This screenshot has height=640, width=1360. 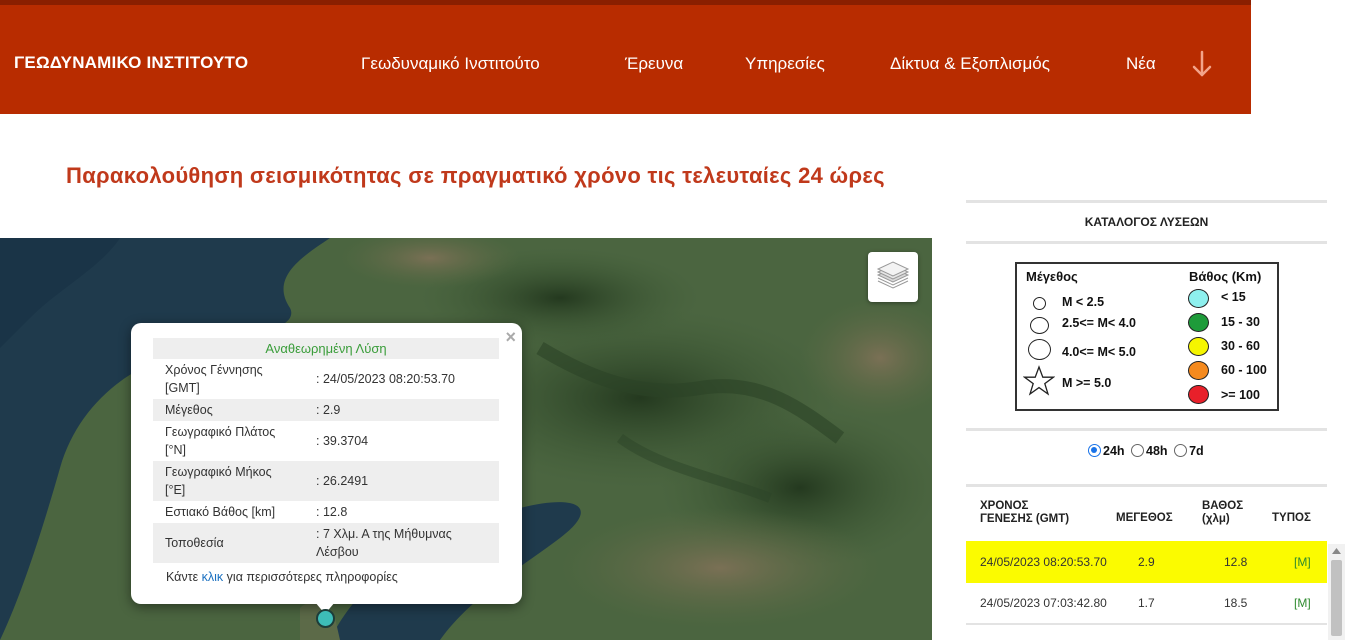 What do you see at coordinates (213, 577) in the screenshot?
I see `more-info-link: κλικ` at bounding box center [213, 577].